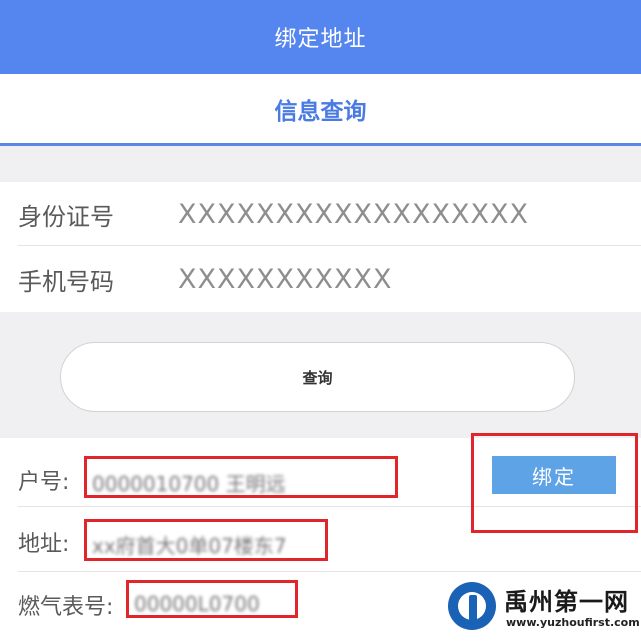  What do you see at coordinates (353, 214) in the screenshot?
I see `id-number-field: XXXXXXXXXXXXXXXXXX` at bounding box center [353, 214].